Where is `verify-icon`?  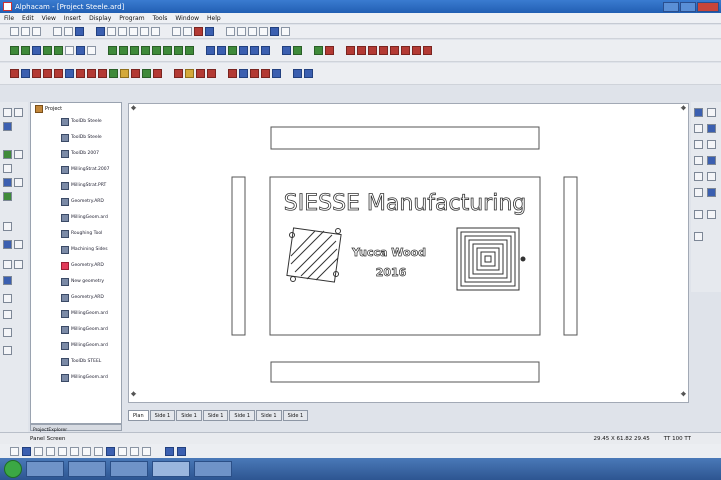
verify-icon is located at coordinates (221, 50).